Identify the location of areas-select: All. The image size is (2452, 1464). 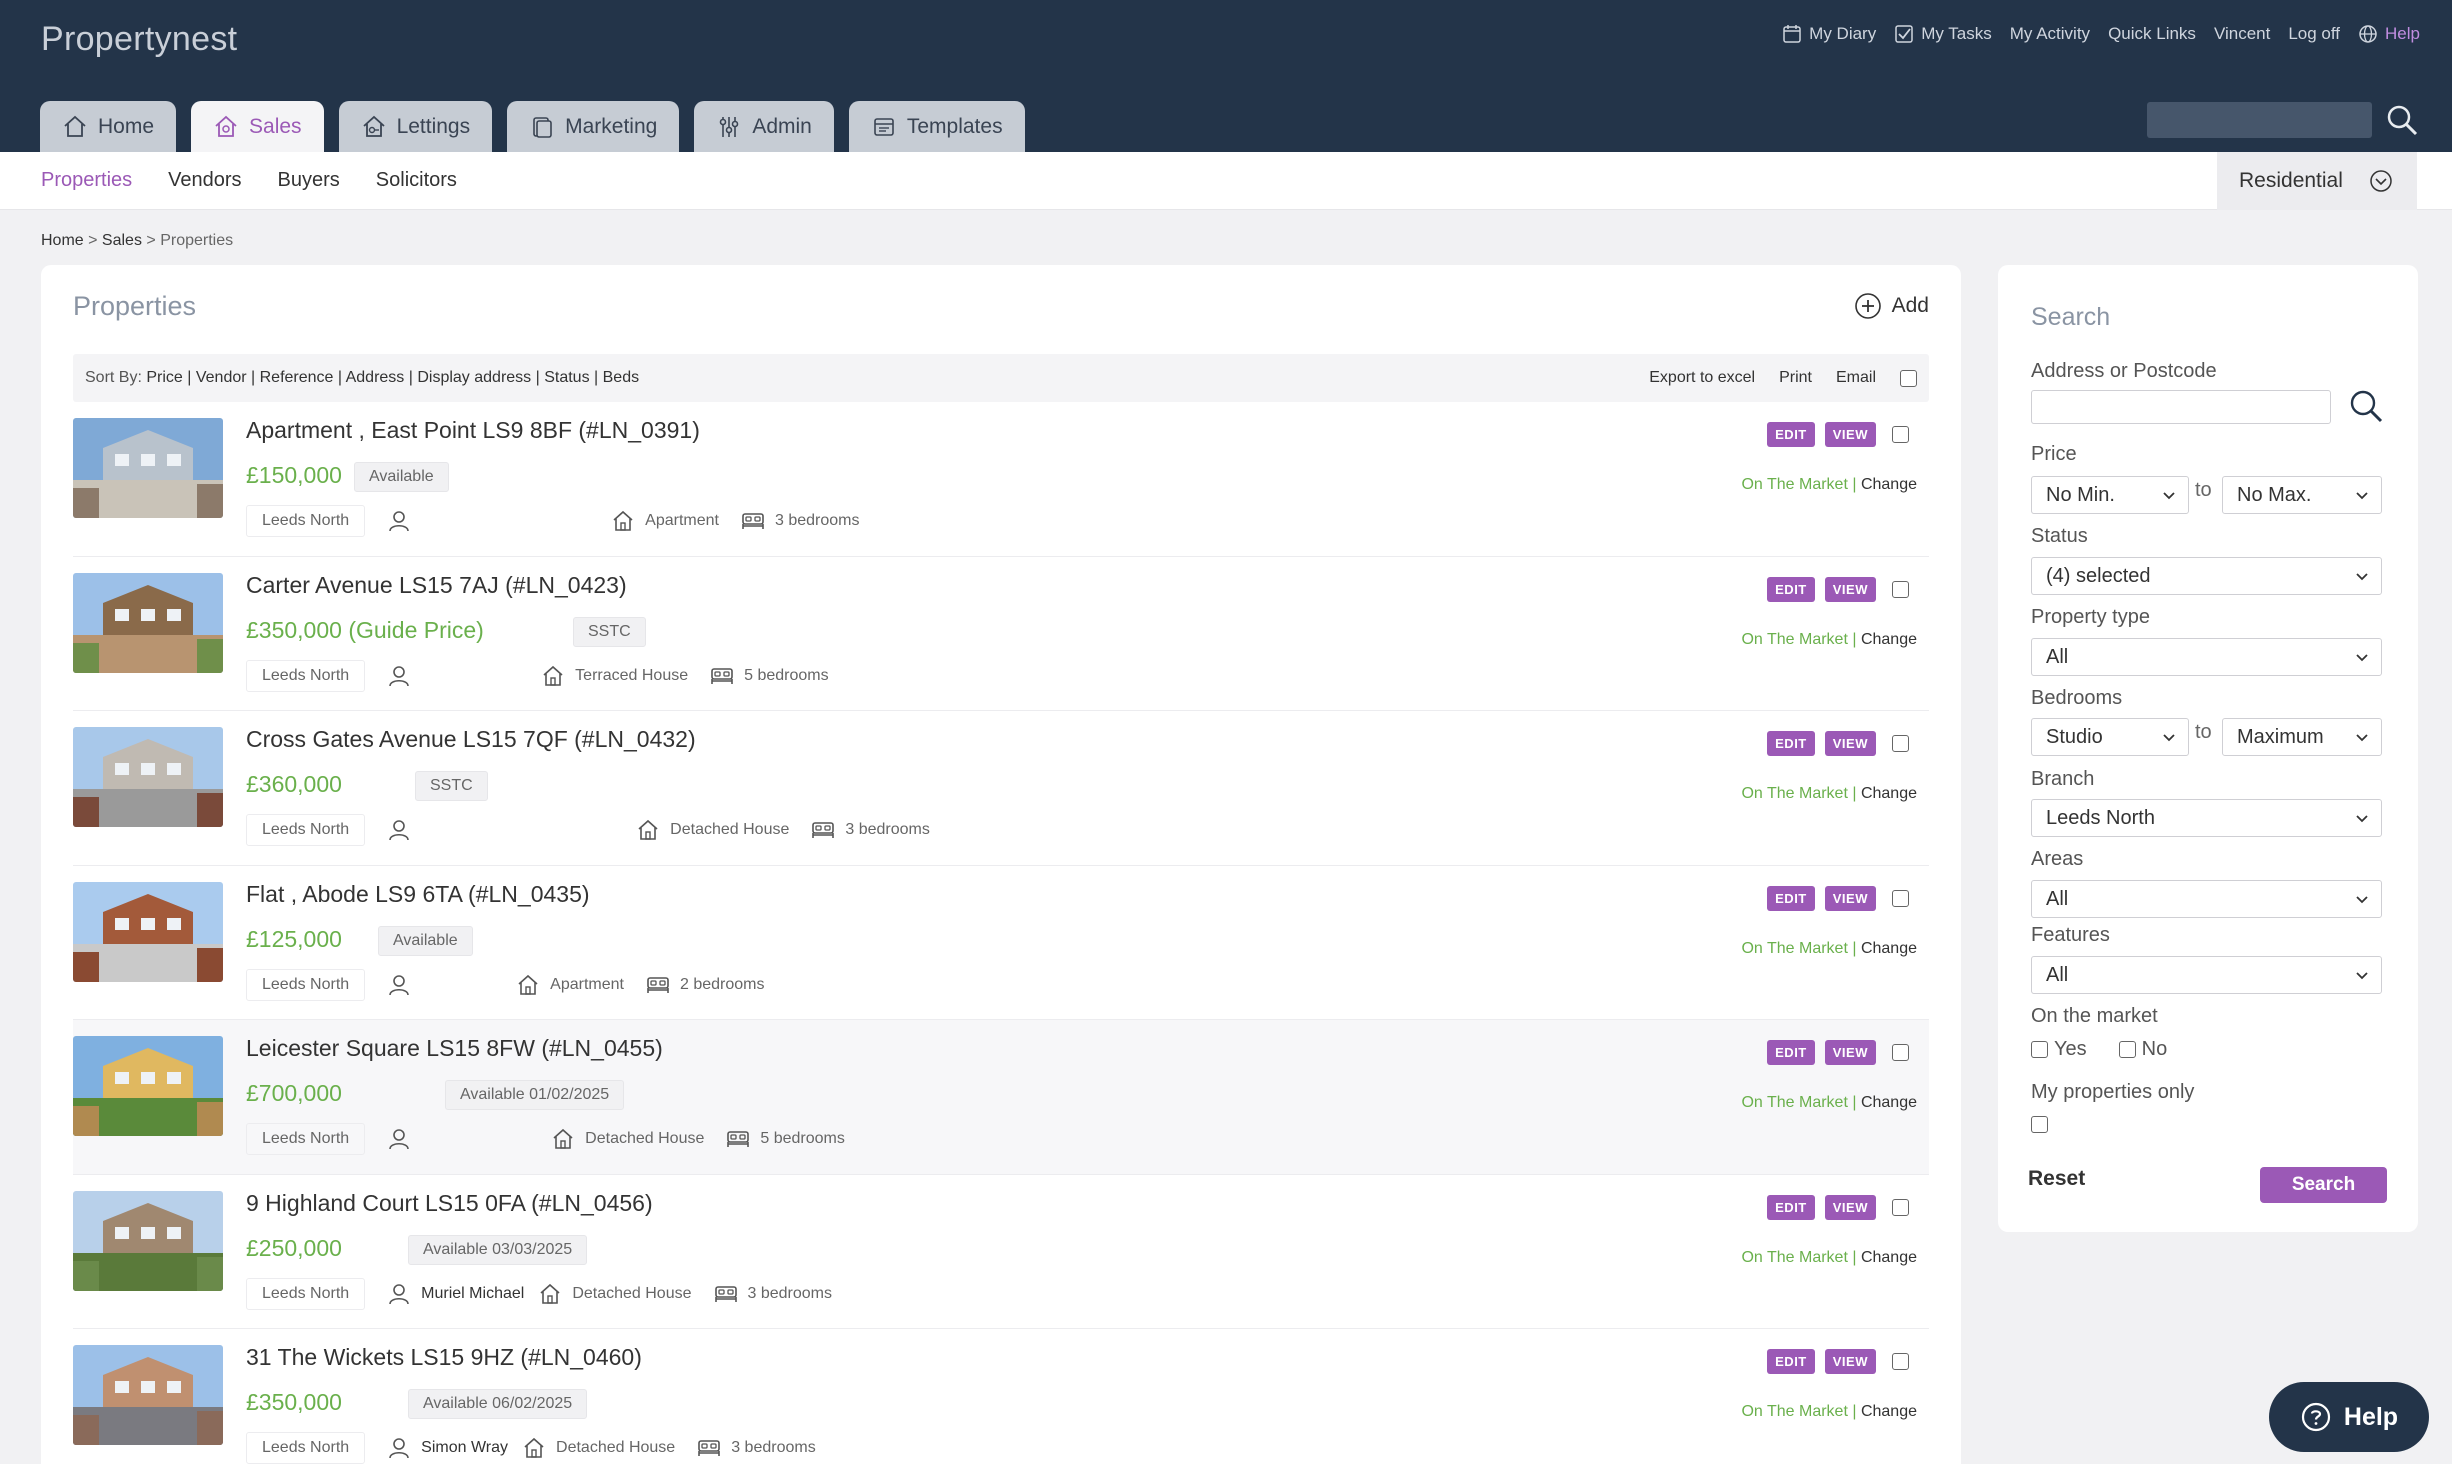
(2206, 899).